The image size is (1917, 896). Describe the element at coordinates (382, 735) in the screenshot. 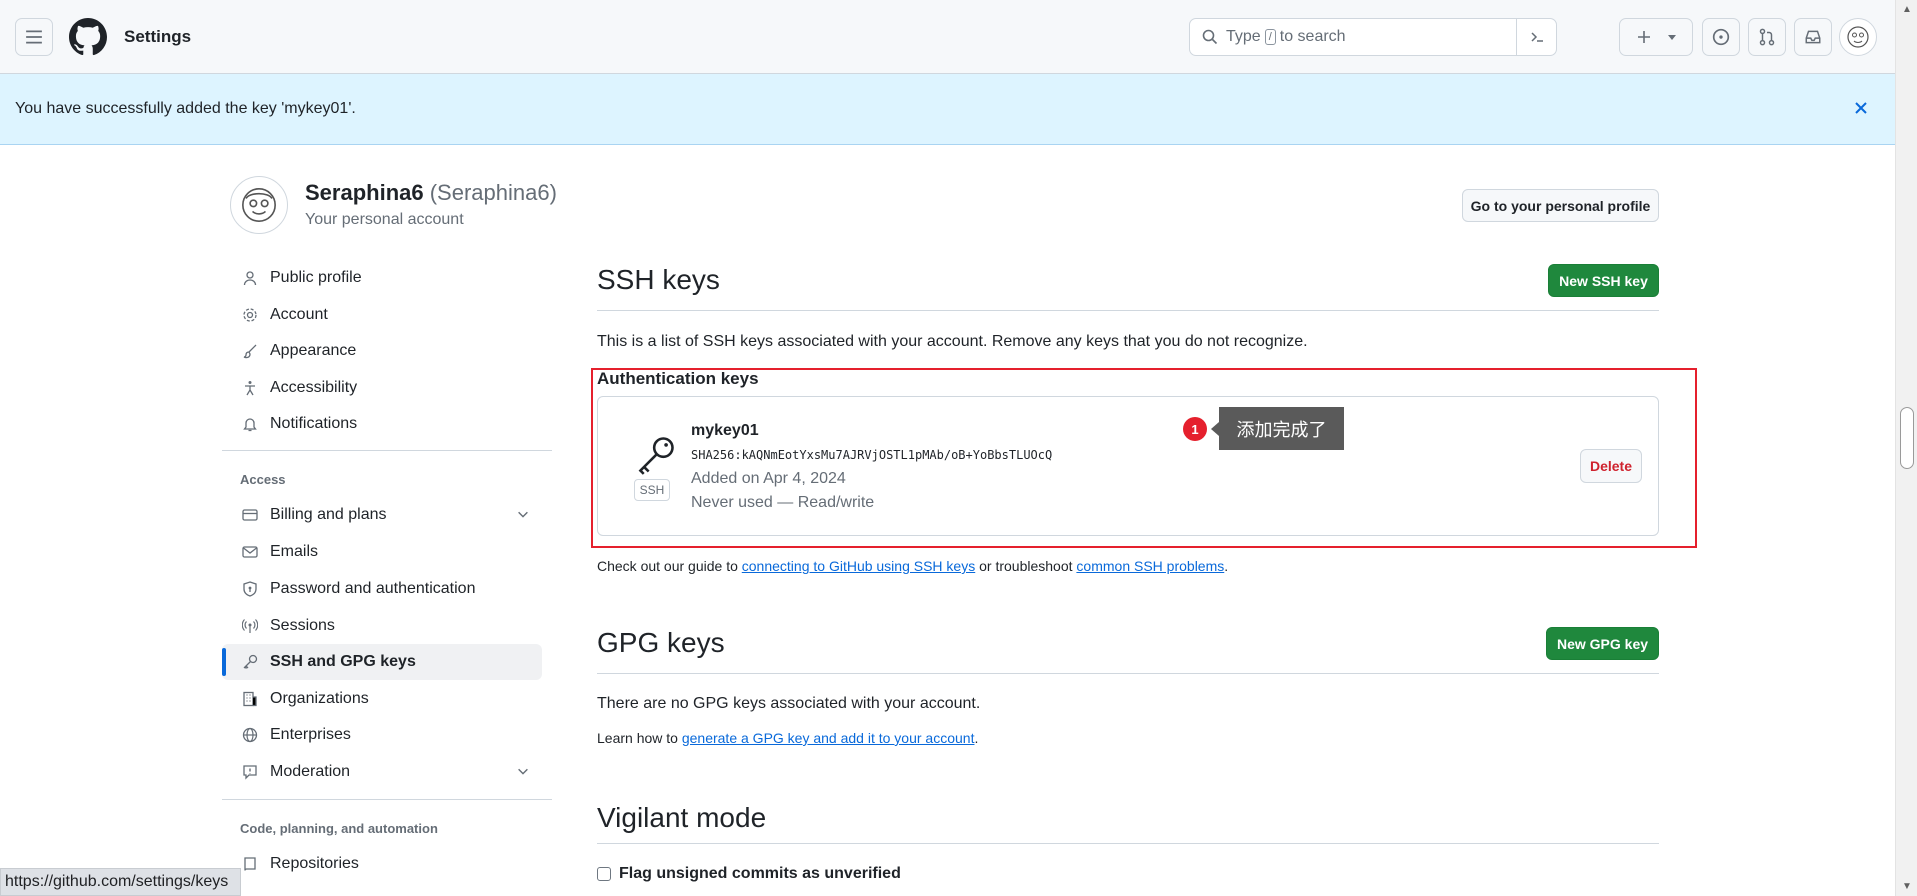

I see `sidebar-item-enterprises: Enterprises` at that location.